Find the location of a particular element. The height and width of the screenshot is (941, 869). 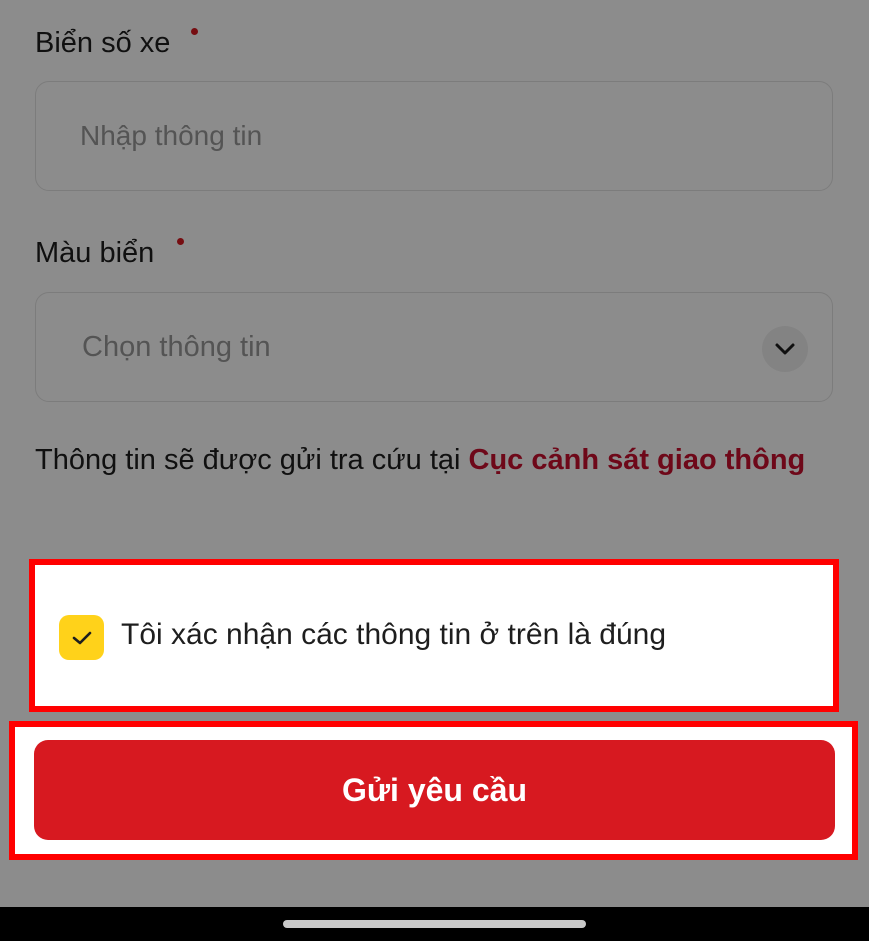

plate-color-label: Màu biển is located at coordinates (94, 253).